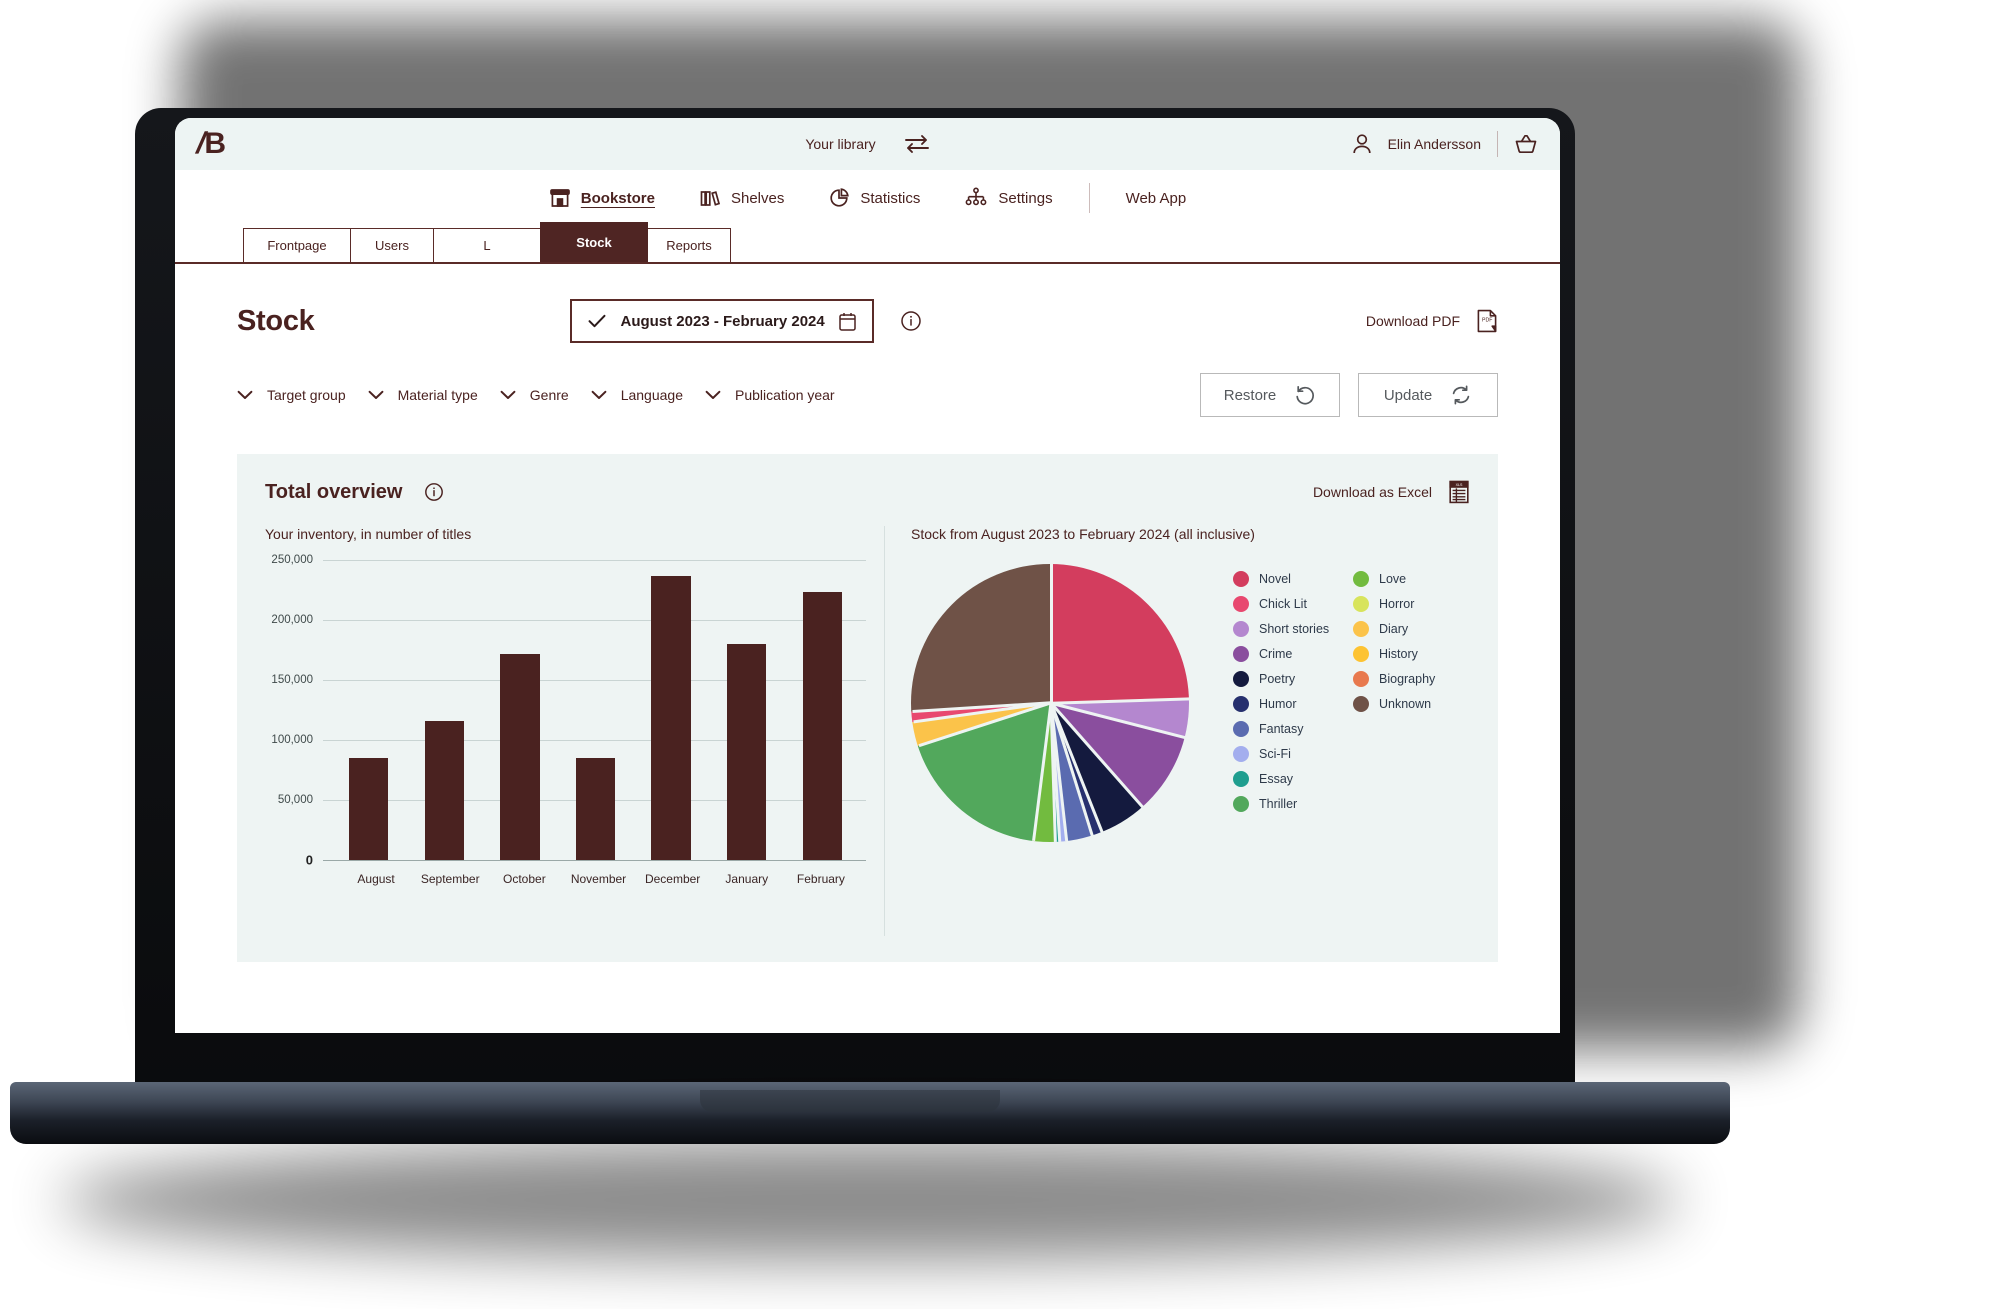 The height and width of the screenshot is (1309, 2000). I want to click on filter-label-target-group: Target group, so click(306, 395).